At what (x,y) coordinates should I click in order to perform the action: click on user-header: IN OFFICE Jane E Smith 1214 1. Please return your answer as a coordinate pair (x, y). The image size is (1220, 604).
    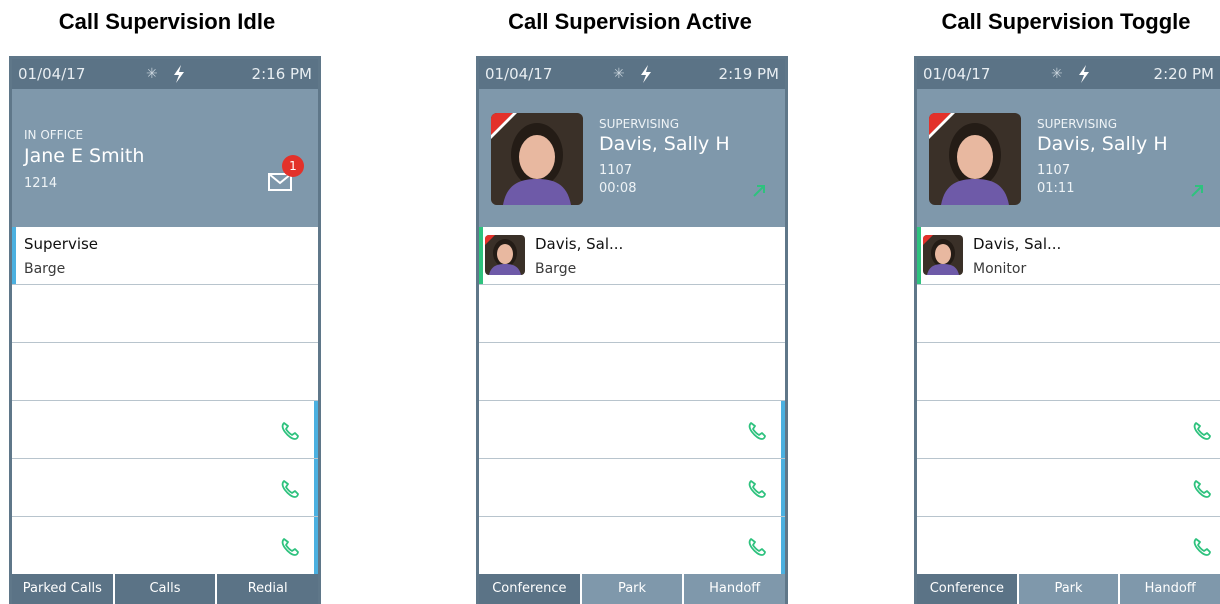
    Looking at the image, I should click on (165, 158).